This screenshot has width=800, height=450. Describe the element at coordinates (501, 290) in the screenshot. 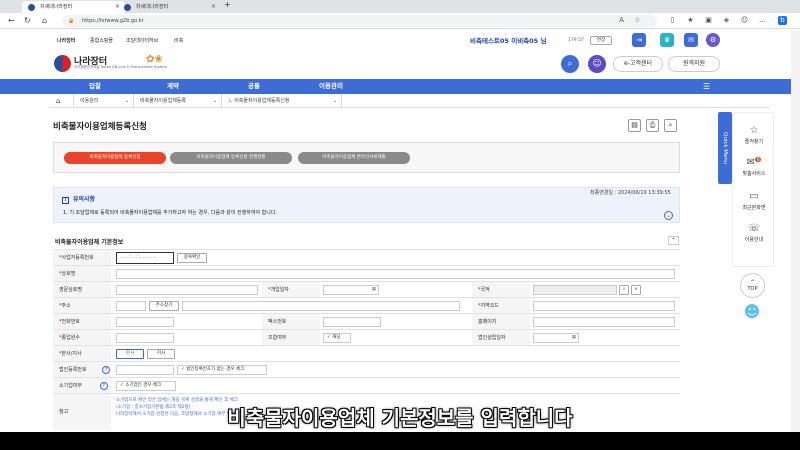

I see `label-country: *국적` at that location.